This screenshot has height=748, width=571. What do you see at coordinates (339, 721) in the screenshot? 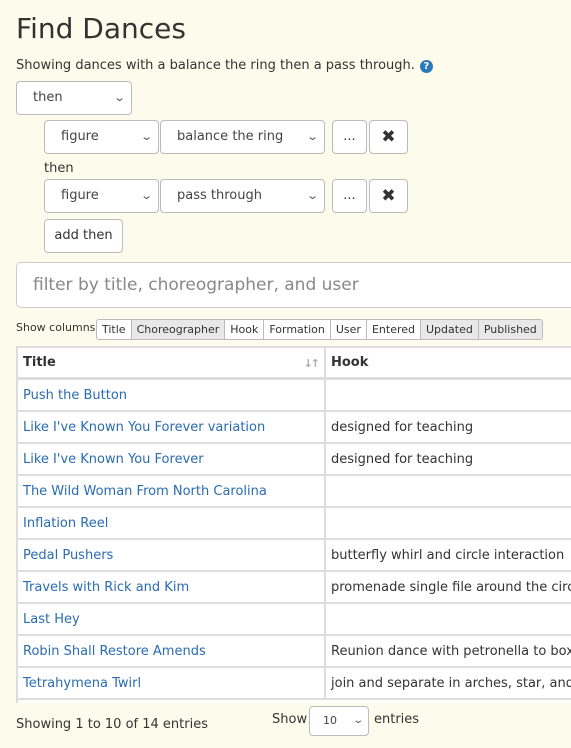
I see `page-length-select: 10 ⌄` at bounding box center [339, 721].